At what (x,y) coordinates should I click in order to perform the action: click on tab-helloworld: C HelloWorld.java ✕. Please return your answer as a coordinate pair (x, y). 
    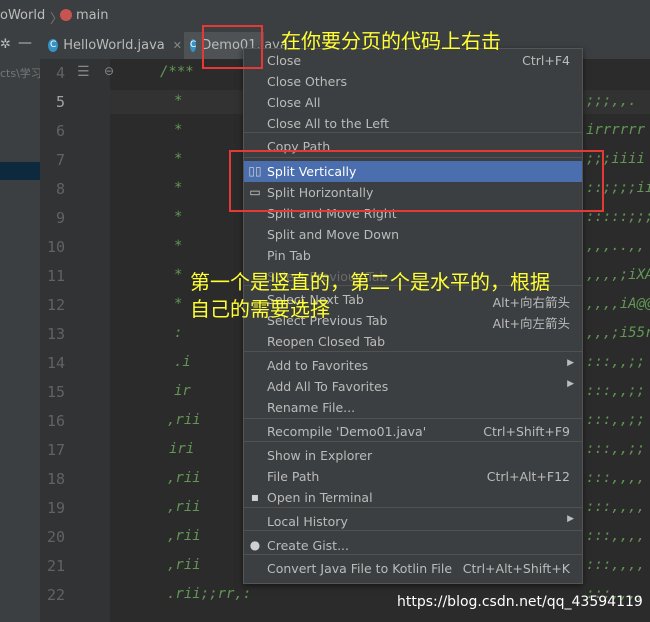
    Looking at the image, I should click on (112, 45).